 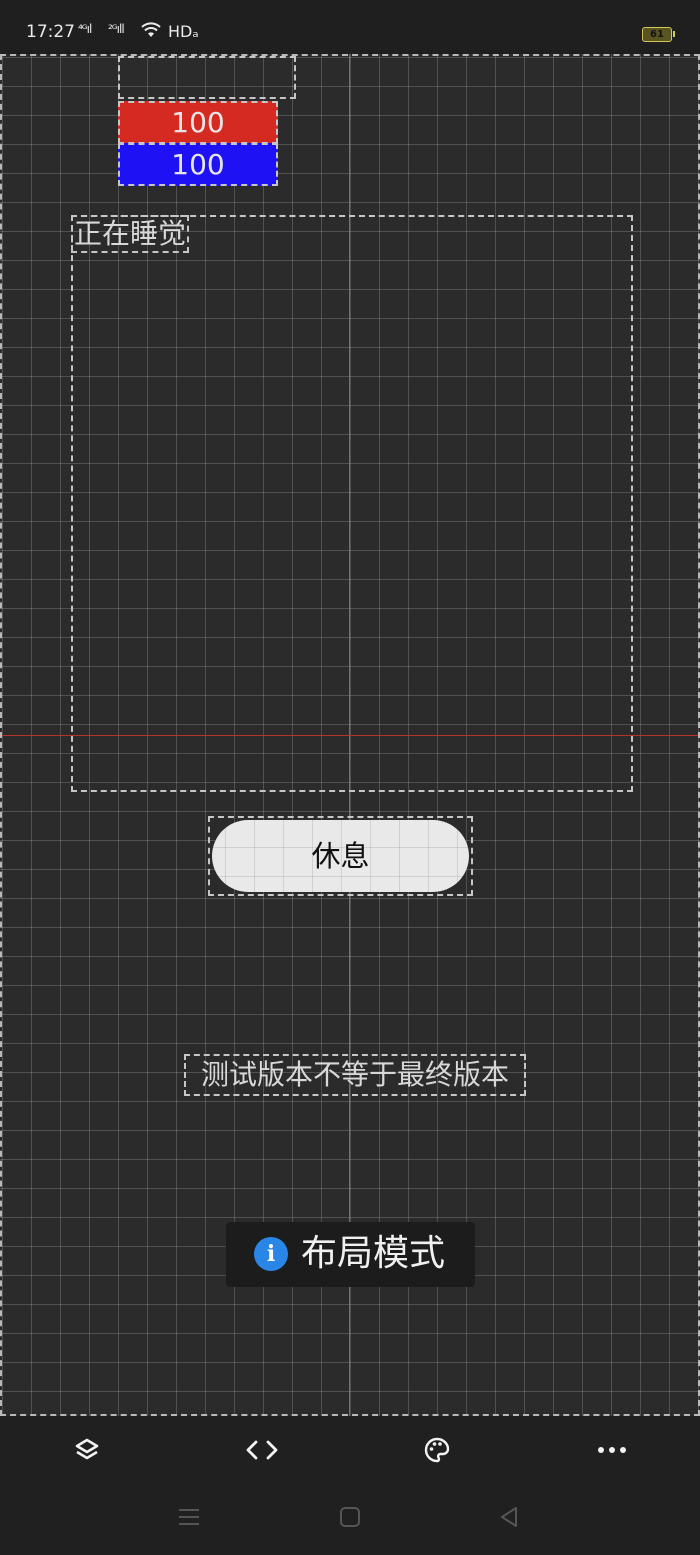 I want to click on layers-icon, so click(x=87, y=1449).